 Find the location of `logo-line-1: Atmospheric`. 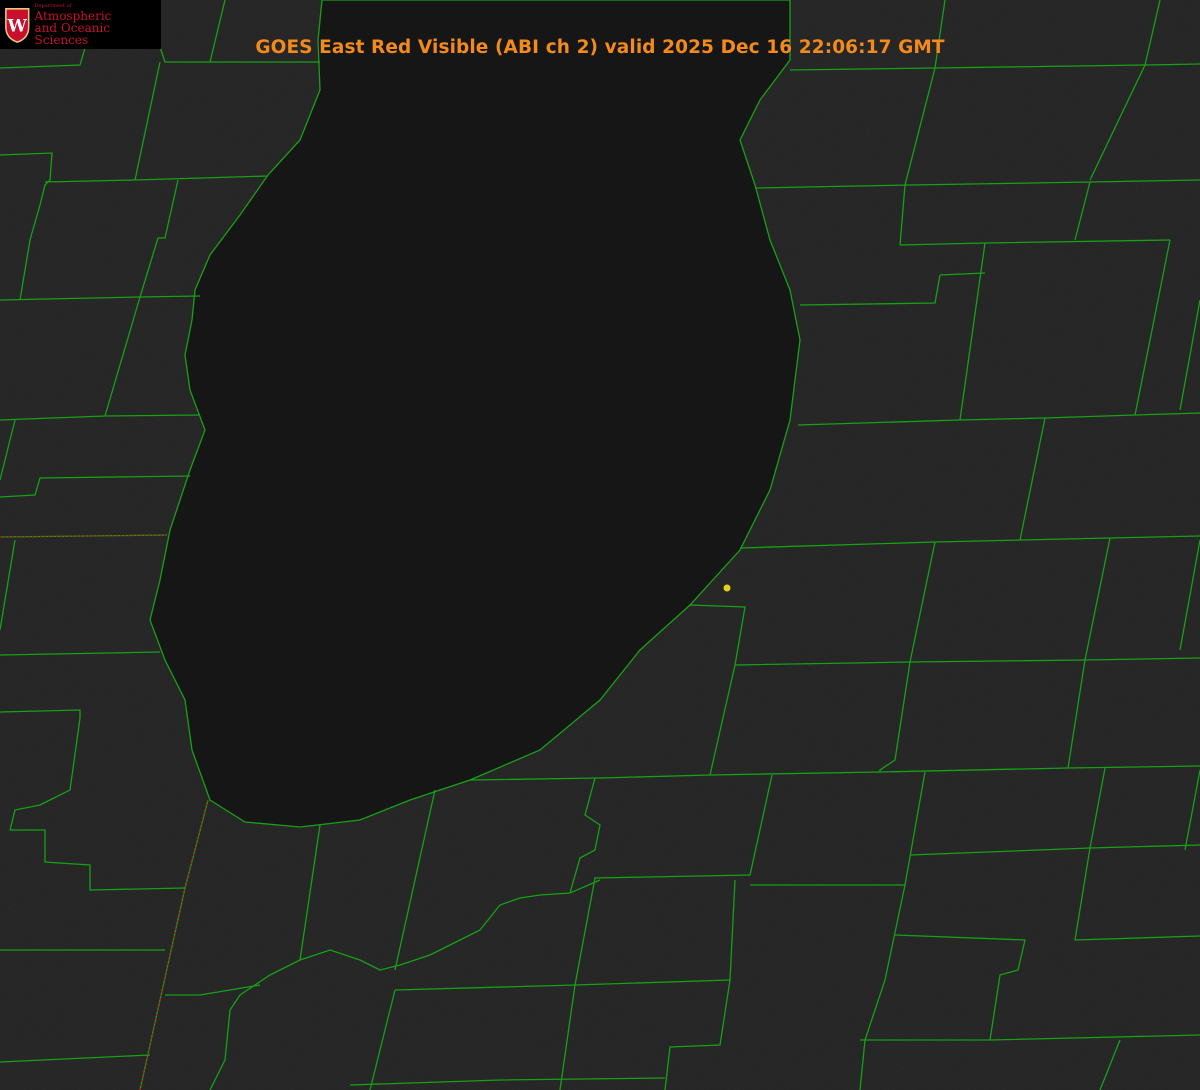

logo-line-1: Atmospheric is located at coordinates (73, 15).